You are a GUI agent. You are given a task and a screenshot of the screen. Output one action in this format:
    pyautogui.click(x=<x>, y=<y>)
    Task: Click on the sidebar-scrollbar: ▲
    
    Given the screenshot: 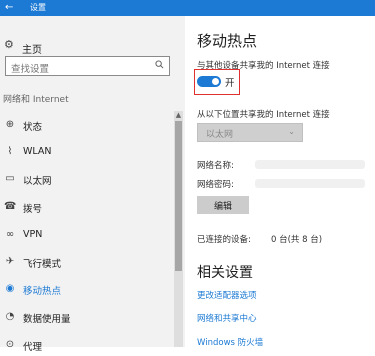 What is the action you would take?
    pyautogui.click(x=178, y=229)
    